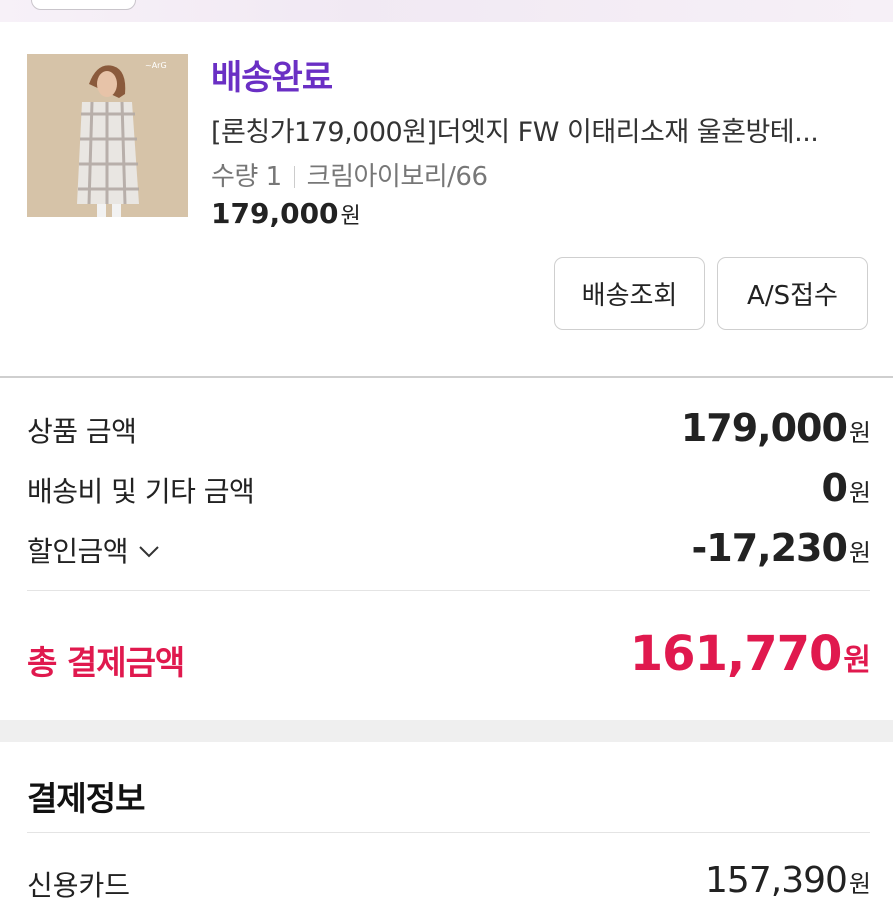 The image size is (893, 904). Describe the element at coordinates (750, 654) in the screenshot. I see `total-payment-value: 161,770원` at that location.